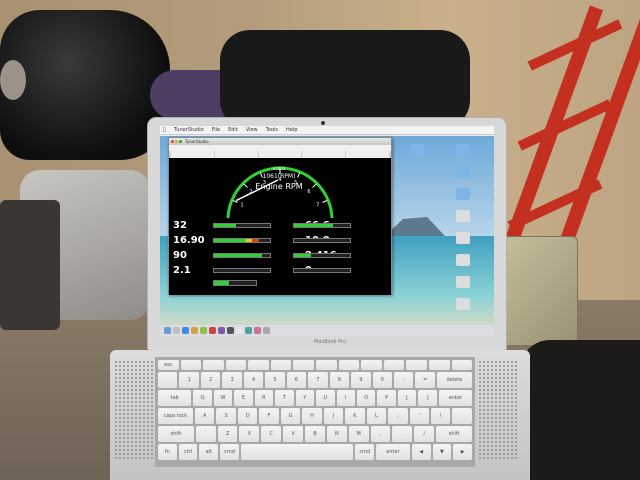  What do you see at coordinates (333, 416) in the screenshot?
I see `keyboard-key: J` at bounding box center [333, 416].